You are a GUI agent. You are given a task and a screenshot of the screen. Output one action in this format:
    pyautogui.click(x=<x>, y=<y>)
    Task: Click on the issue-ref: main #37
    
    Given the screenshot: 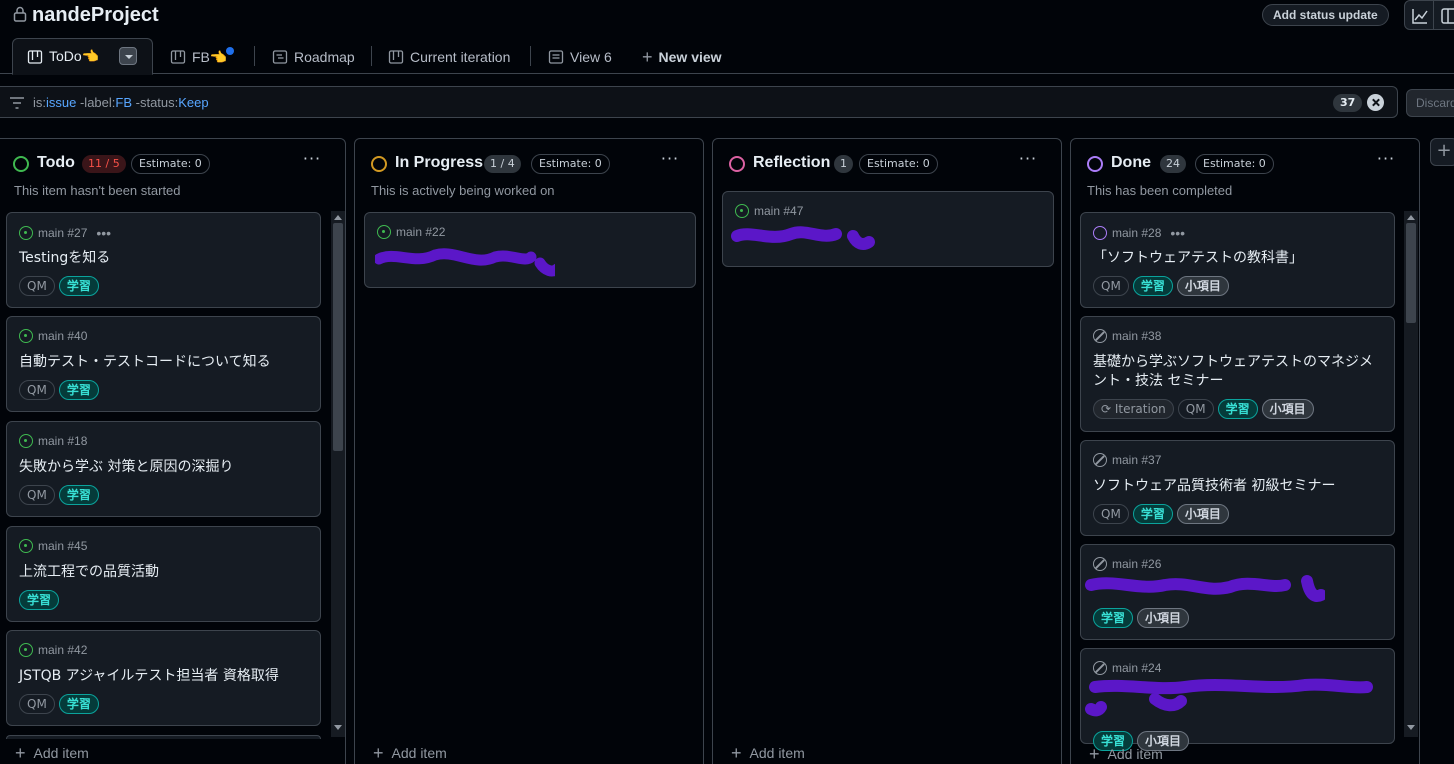 What is the action you would take?
    pyautogui.click(x=1136, y=460)
    